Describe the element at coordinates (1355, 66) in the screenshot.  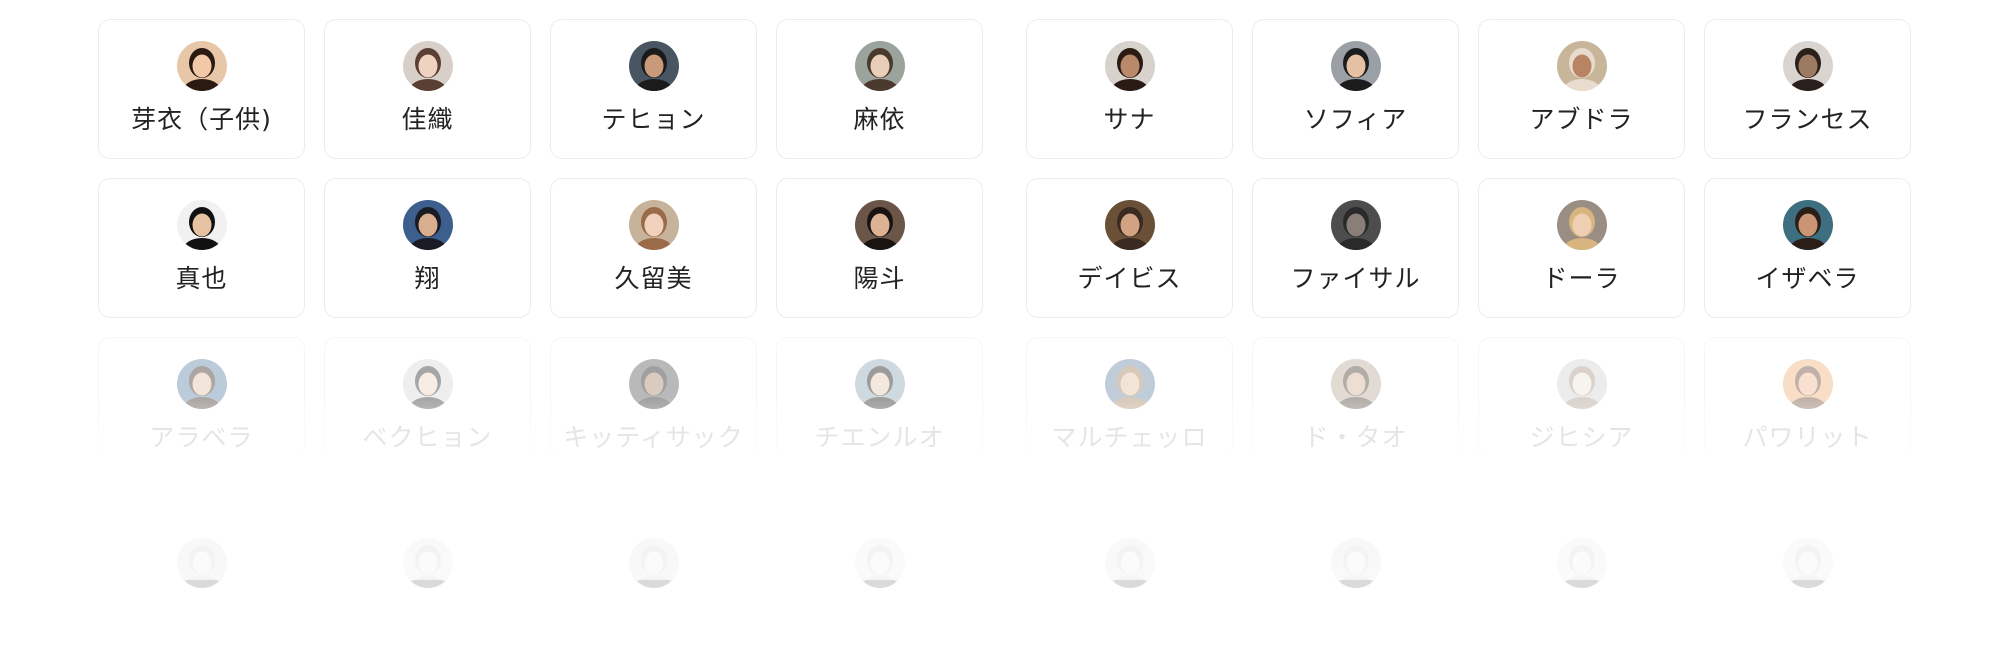
I see `portrait-woman-hijab-icon` at that location.